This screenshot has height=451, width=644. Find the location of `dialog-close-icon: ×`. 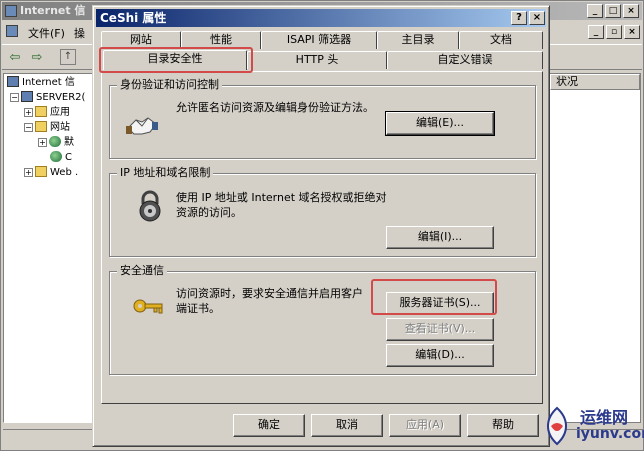

dialog-close-icon: × is located at coordinates (537, 18).